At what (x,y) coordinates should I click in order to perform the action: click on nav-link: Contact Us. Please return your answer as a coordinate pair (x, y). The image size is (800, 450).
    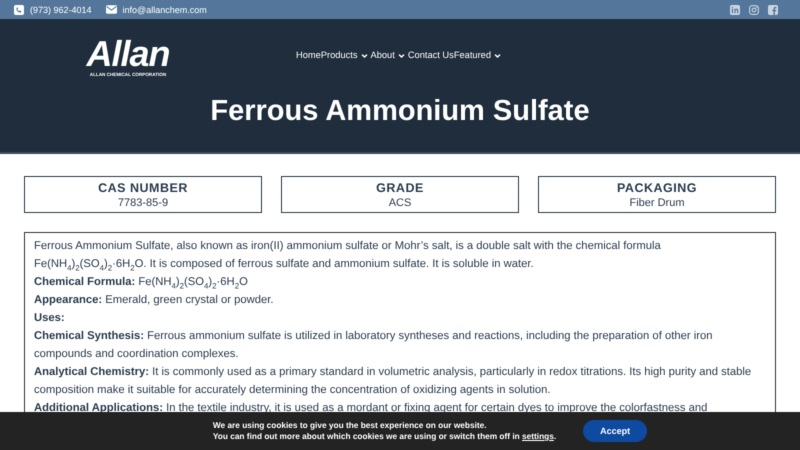
    Looking at the image, I should click on (431, 55).